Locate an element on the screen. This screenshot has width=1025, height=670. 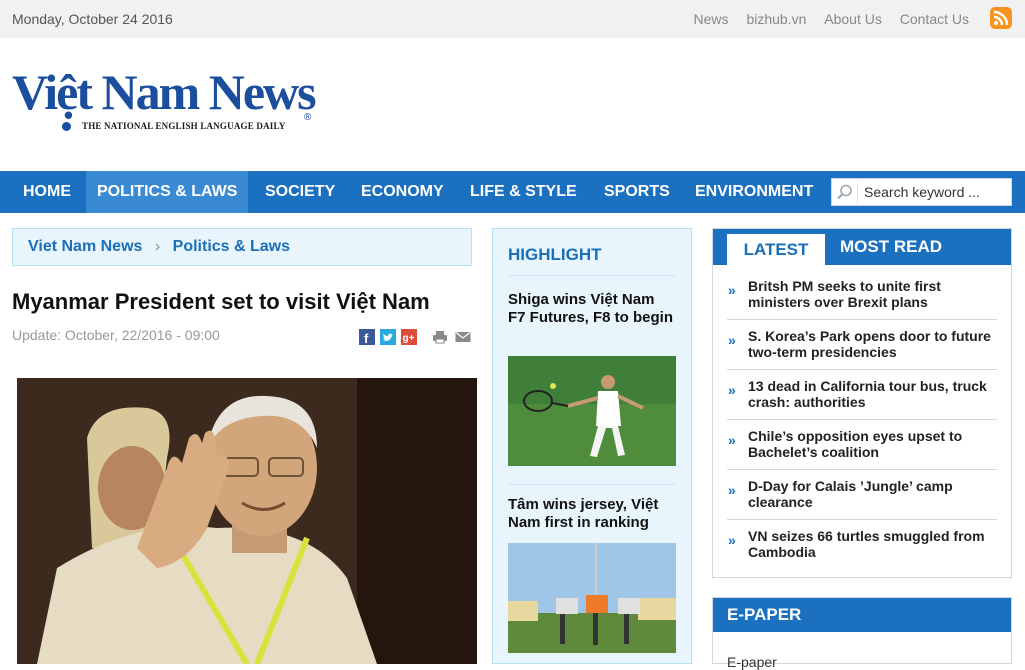
rss-icon is located at coordinates (1001, 18).